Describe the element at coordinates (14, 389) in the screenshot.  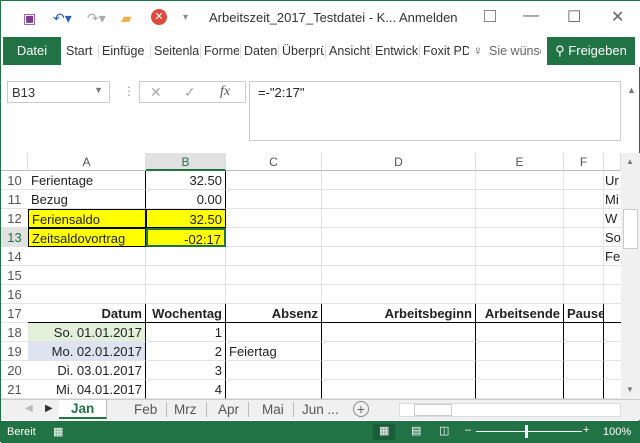
I see `row-header: 21` at that location.